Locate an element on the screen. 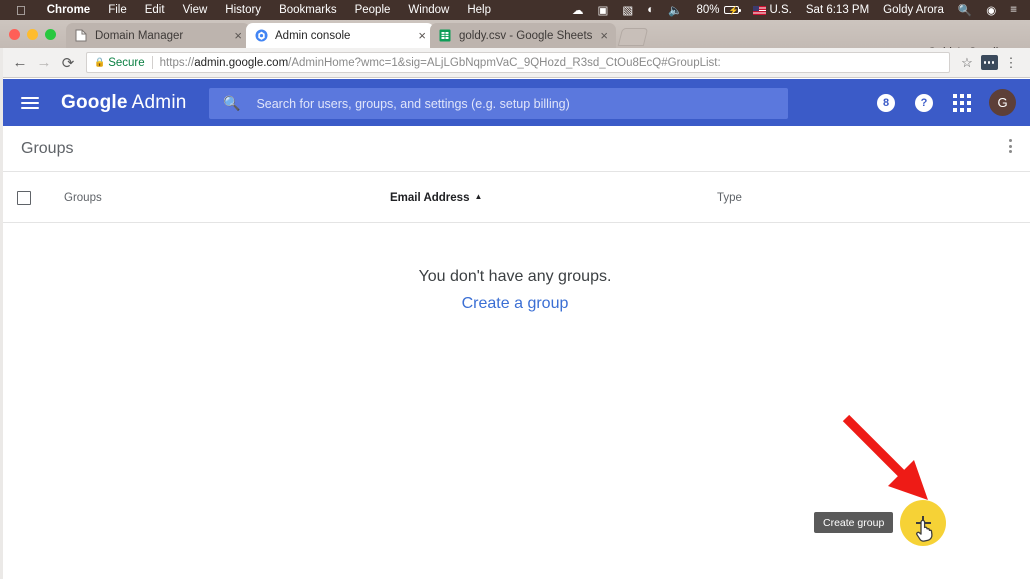 Image resolution: width=1030 pixels, height=579 pixels. empty-state-message: You don't have any groups. is located at coordinates (515, 276).